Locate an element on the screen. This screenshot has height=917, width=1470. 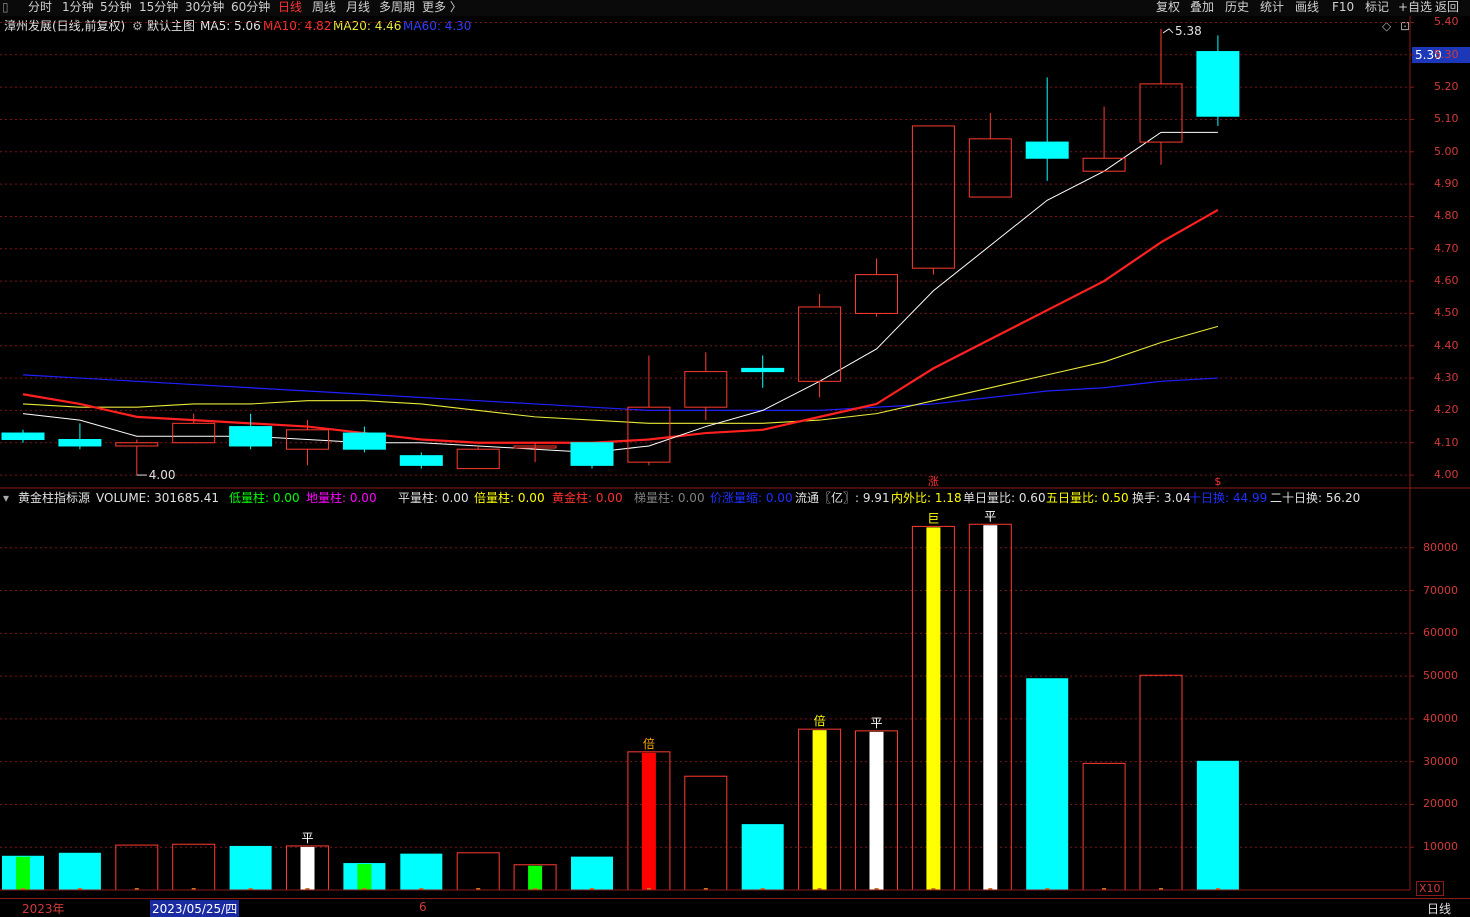
price-tick-label: 4.70 is located at coordinates (1446, 248).